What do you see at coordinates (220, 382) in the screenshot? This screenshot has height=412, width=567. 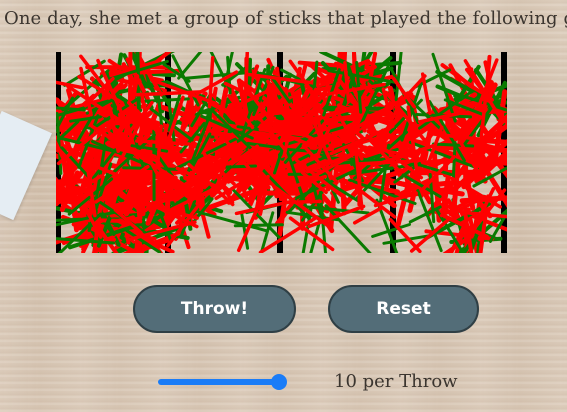 I see `slider-track` at bounding box center [220, 382].